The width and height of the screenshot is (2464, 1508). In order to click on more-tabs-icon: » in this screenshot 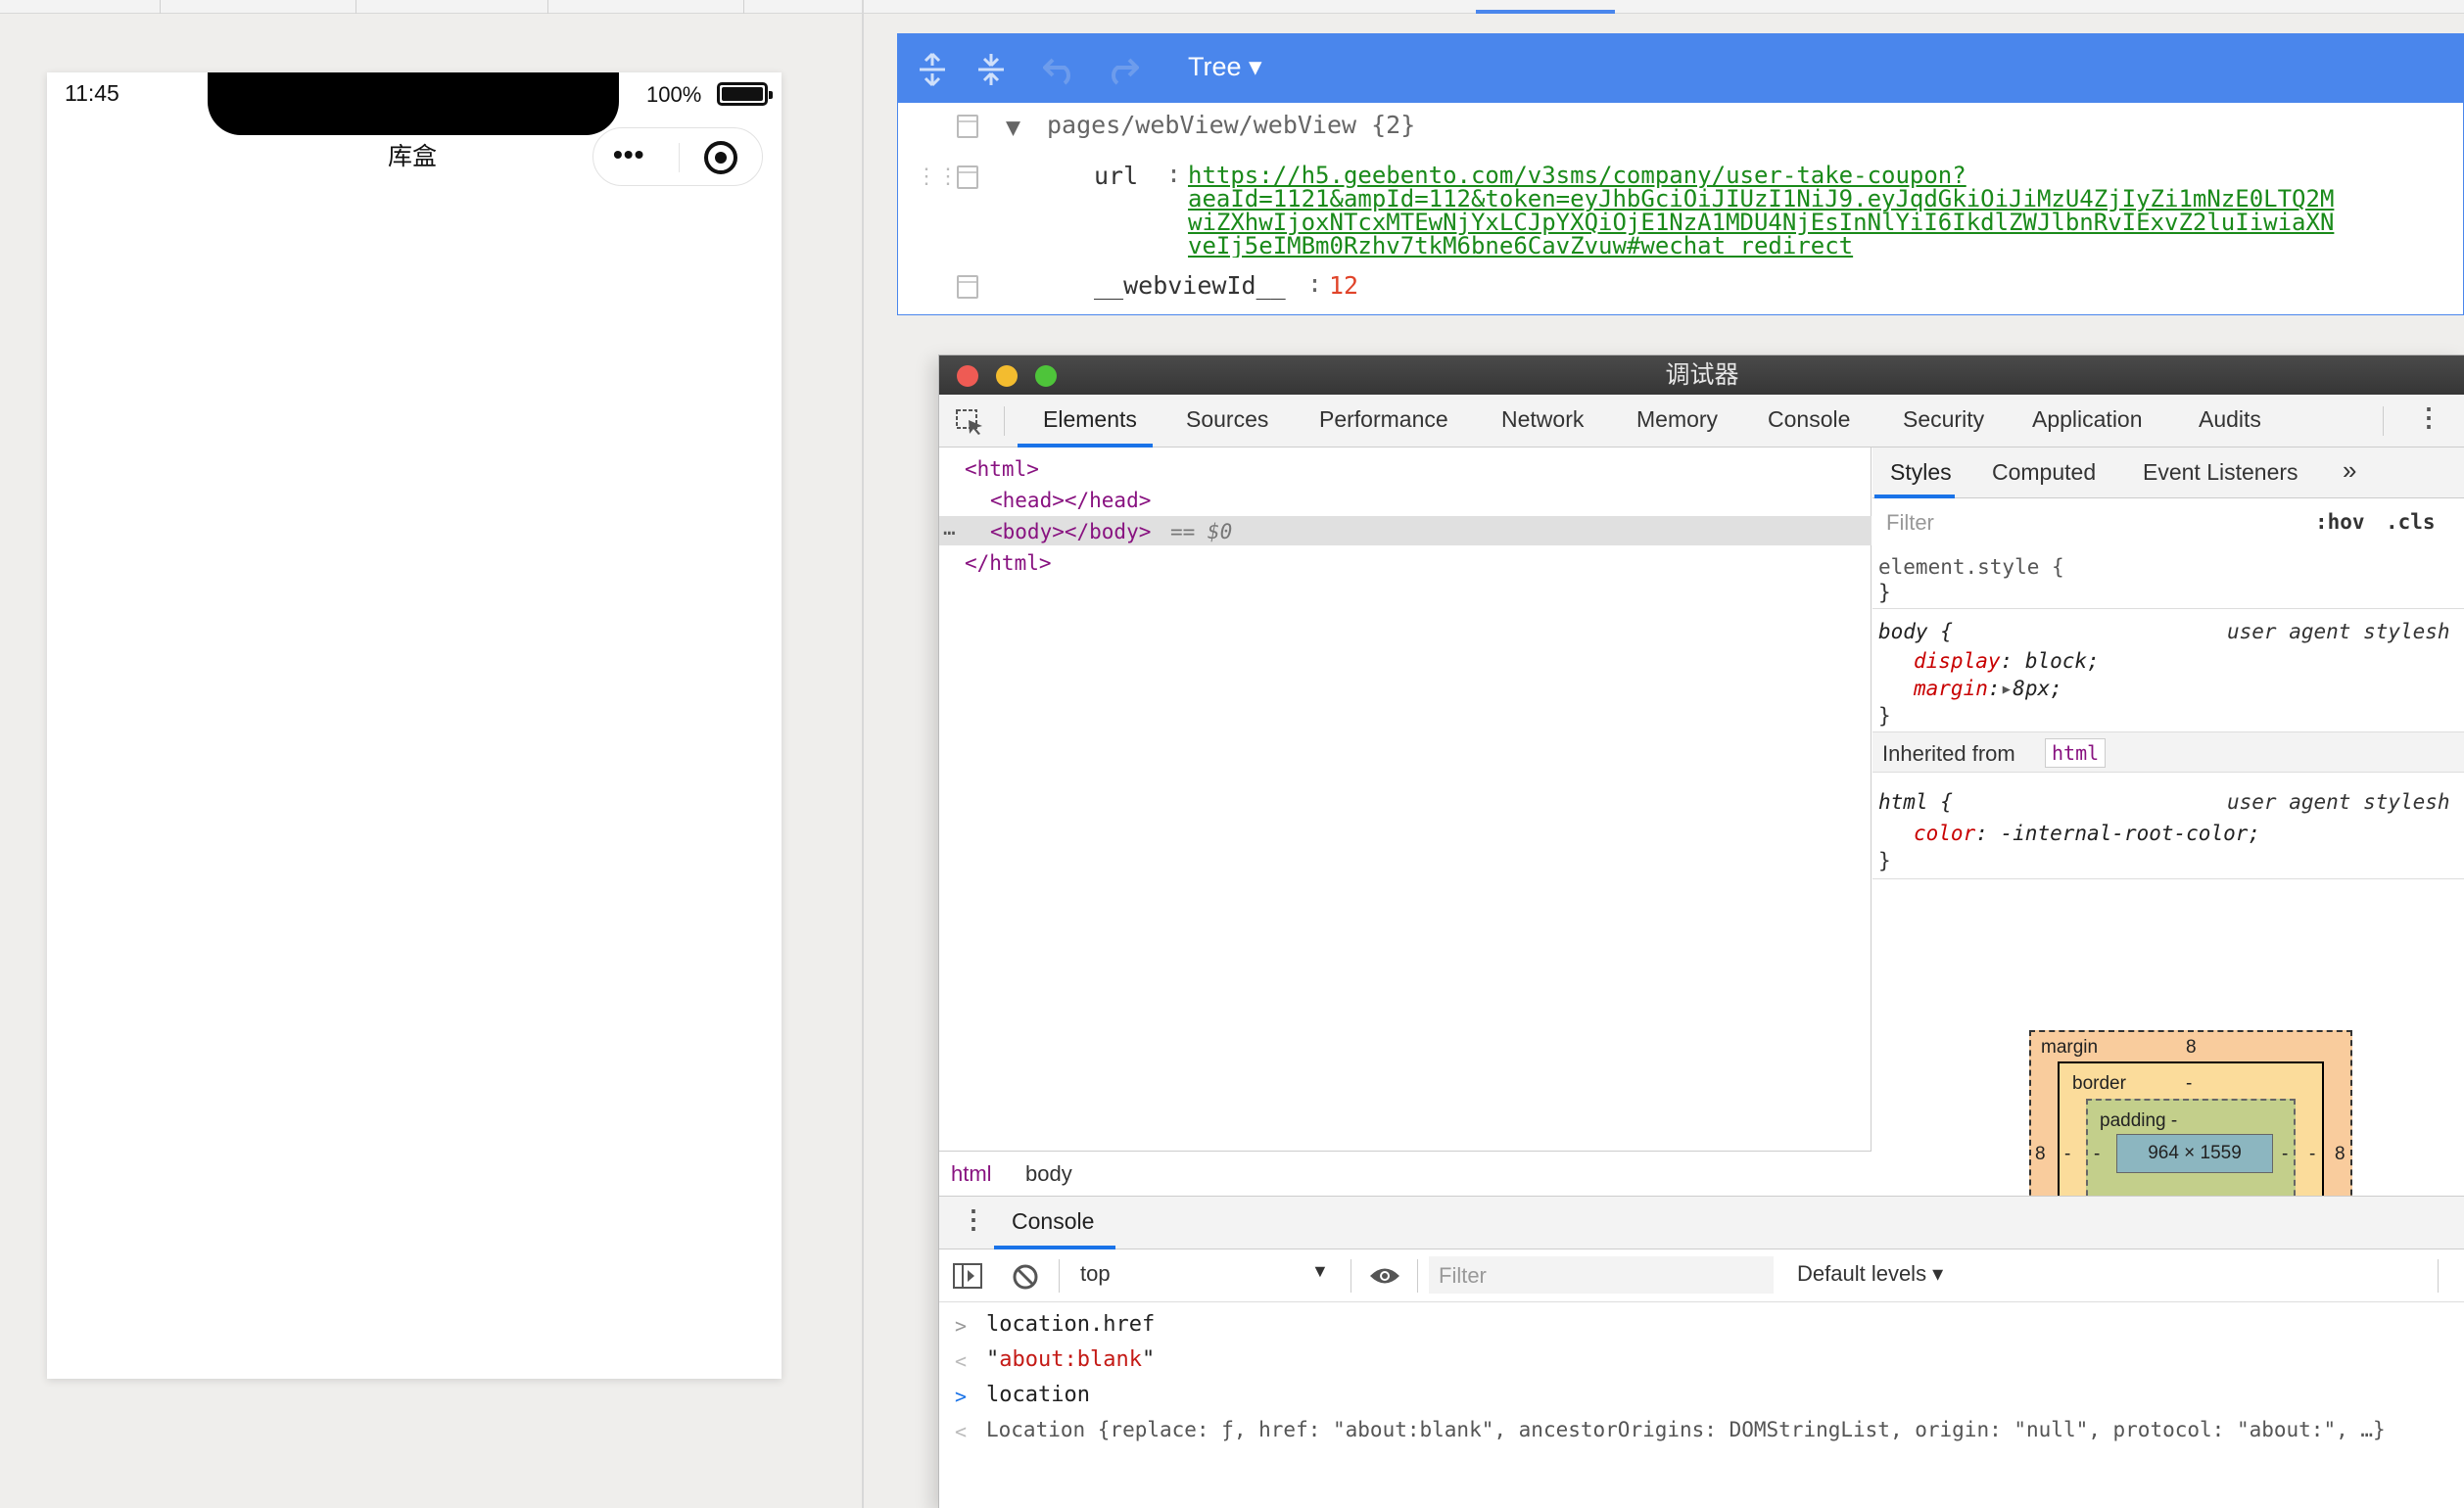, I will do `click(2349, 470)`.